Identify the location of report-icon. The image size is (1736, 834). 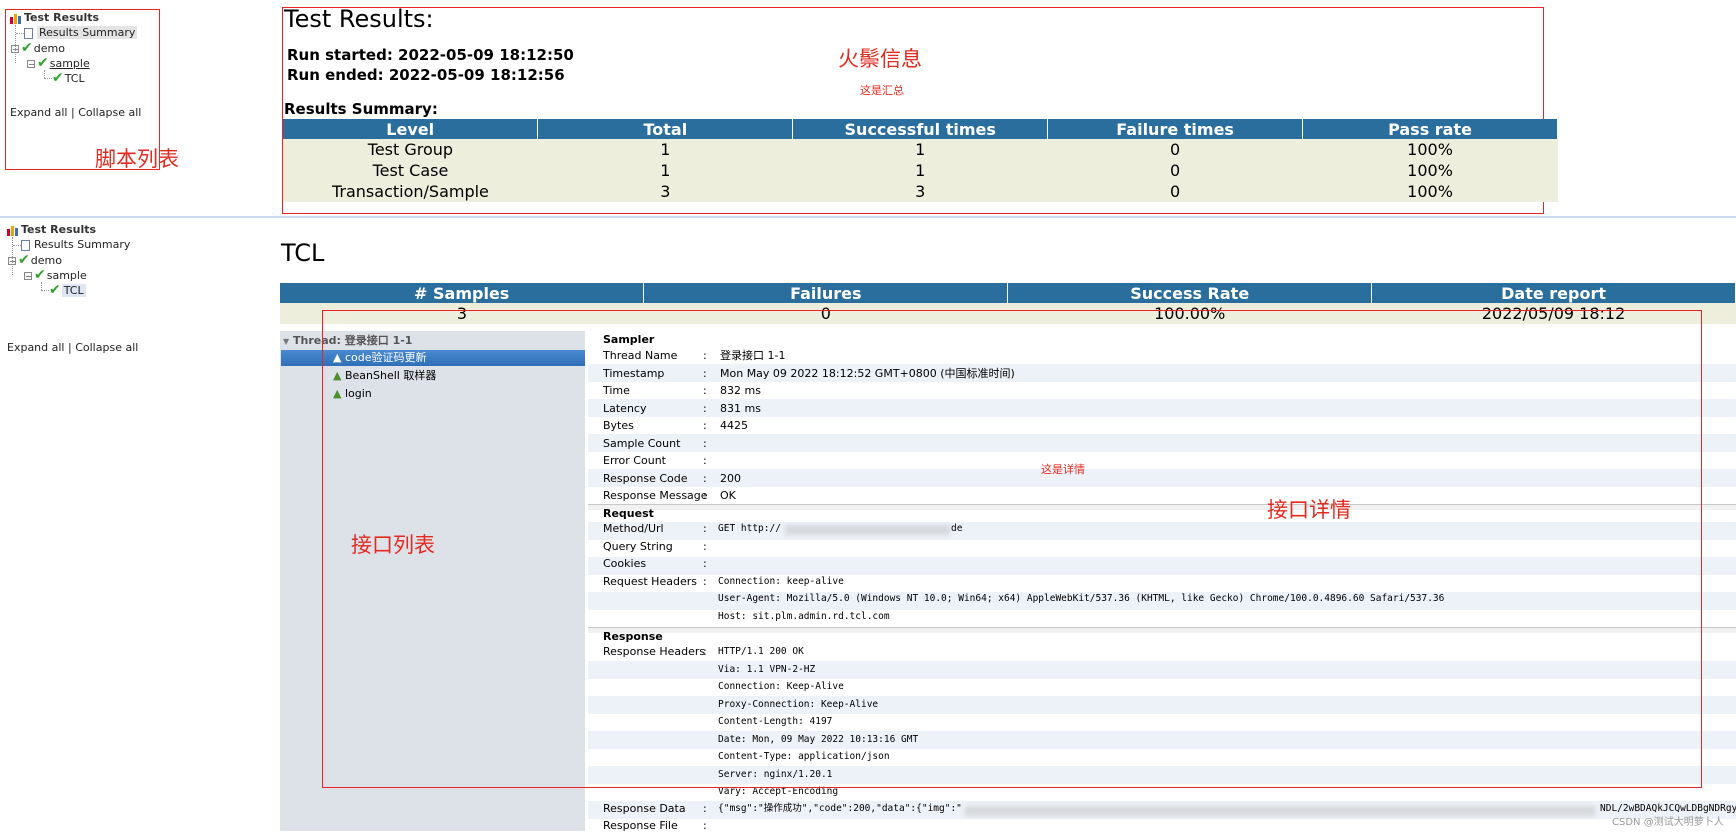
(12, 230).